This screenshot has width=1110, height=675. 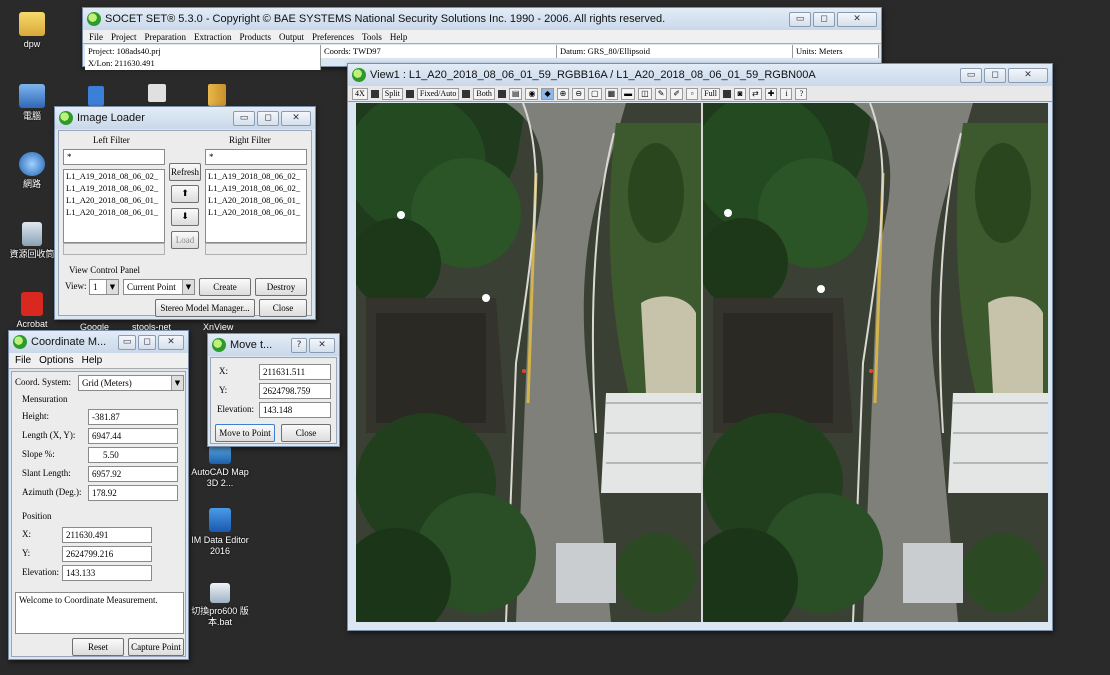 I want to click on menu-output: Output, so click(x=291, y=36).